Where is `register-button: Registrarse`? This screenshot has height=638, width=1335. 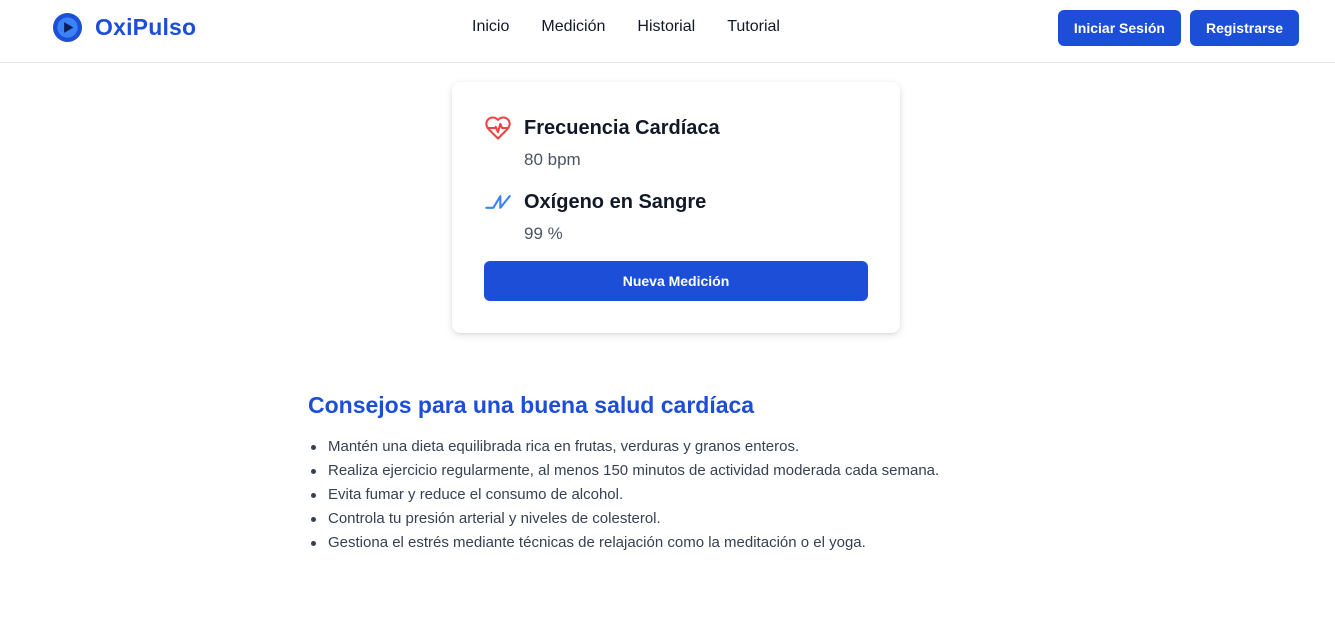 register-button: Registrarse is located at coordinates (1244, 28).